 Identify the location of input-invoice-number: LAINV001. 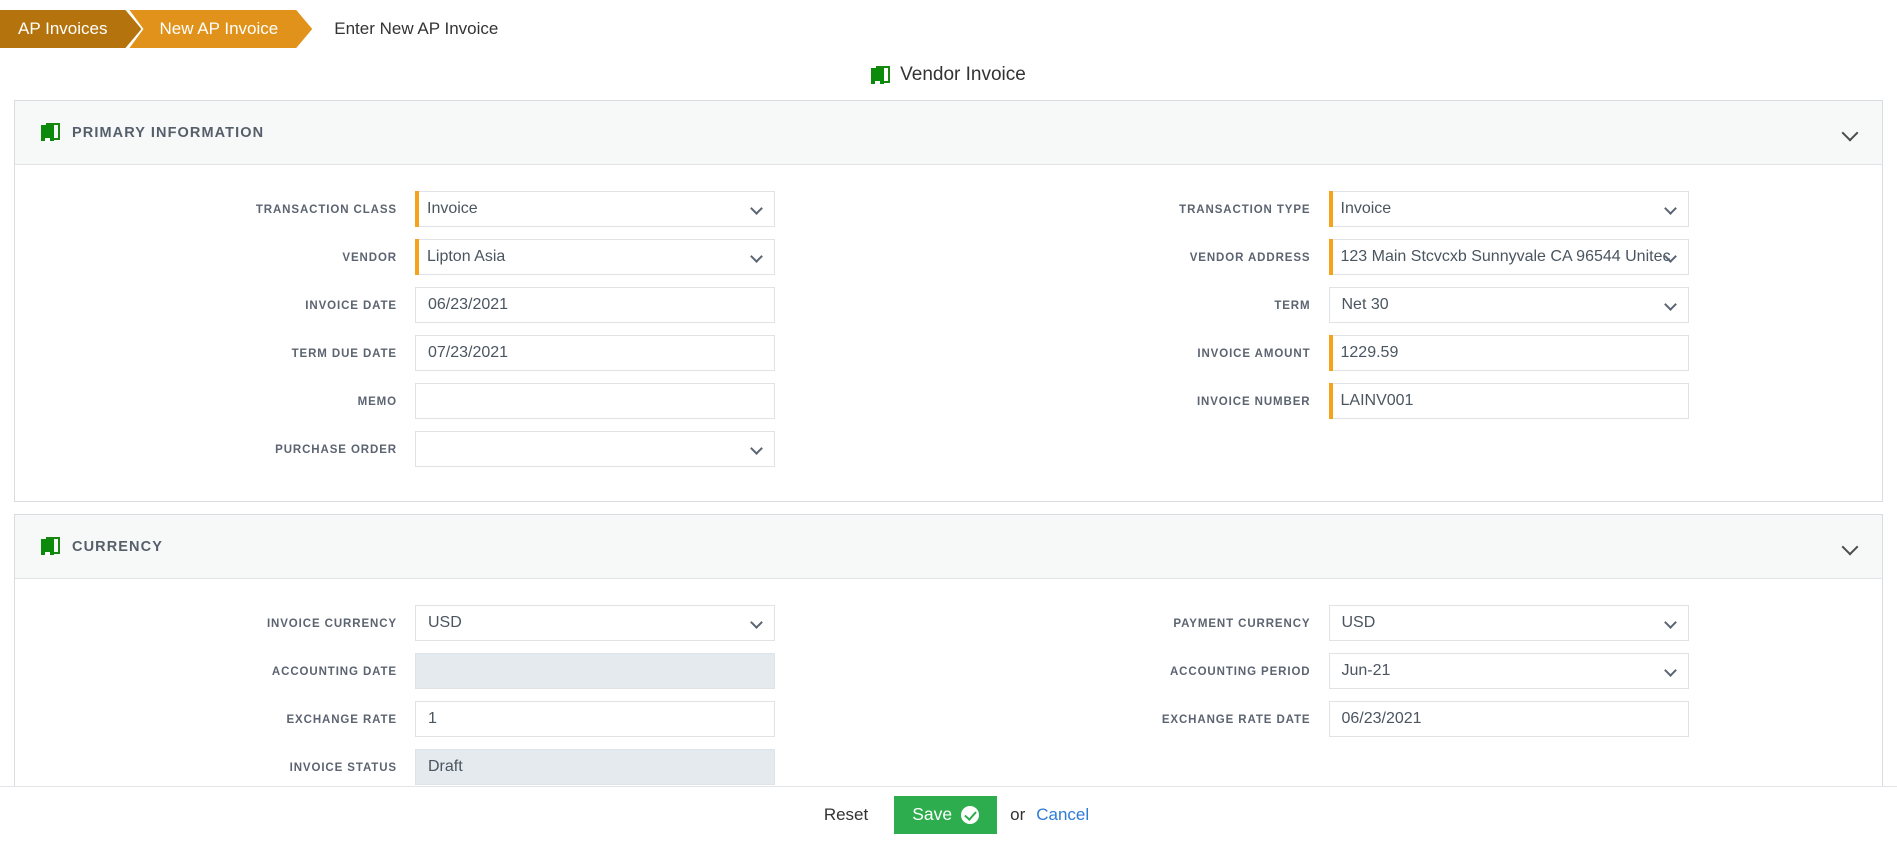
(1508, 401).